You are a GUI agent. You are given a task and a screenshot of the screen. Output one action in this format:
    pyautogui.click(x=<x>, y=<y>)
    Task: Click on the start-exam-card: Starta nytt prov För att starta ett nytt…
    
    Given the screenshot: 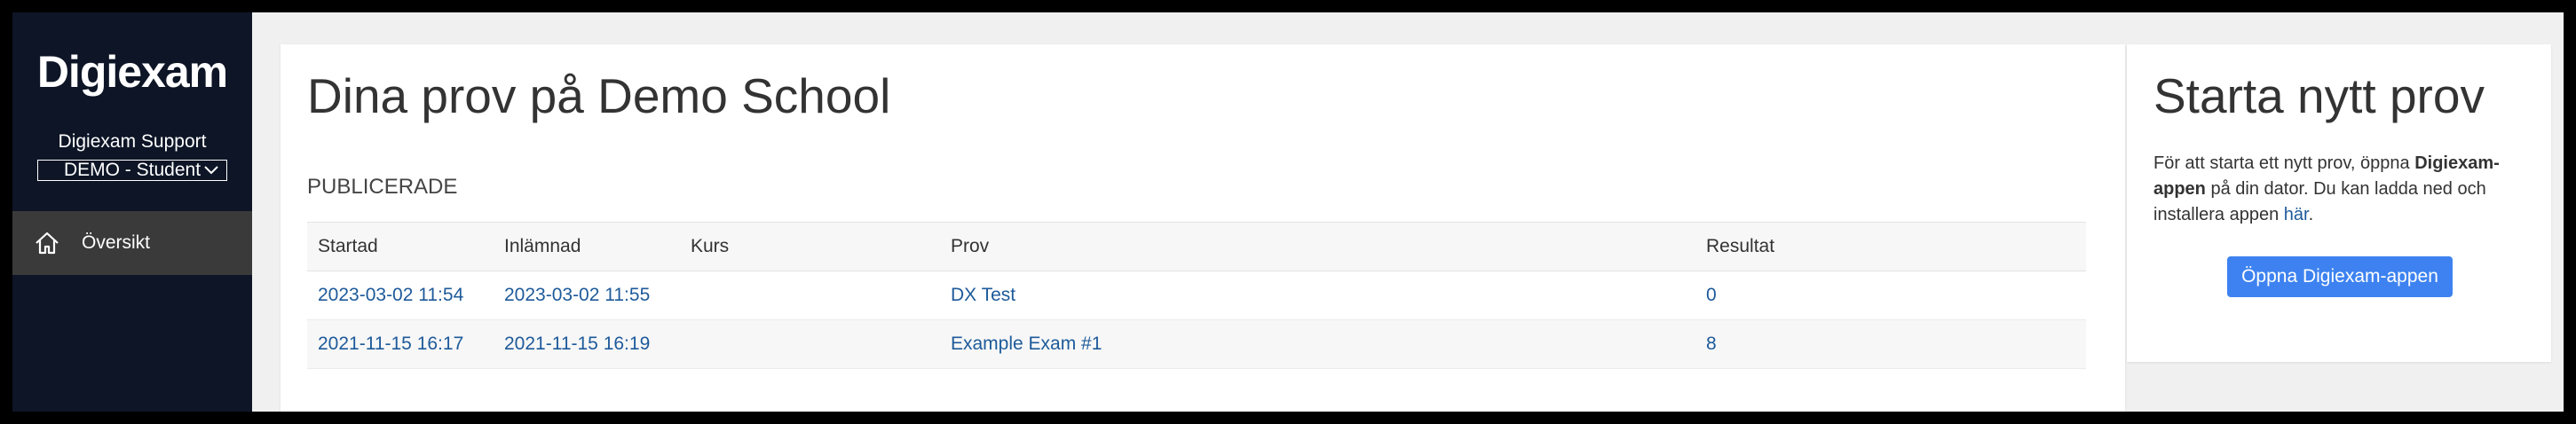 What is the action you would take?
    pyautogui.click(x=2339, y=203)
    